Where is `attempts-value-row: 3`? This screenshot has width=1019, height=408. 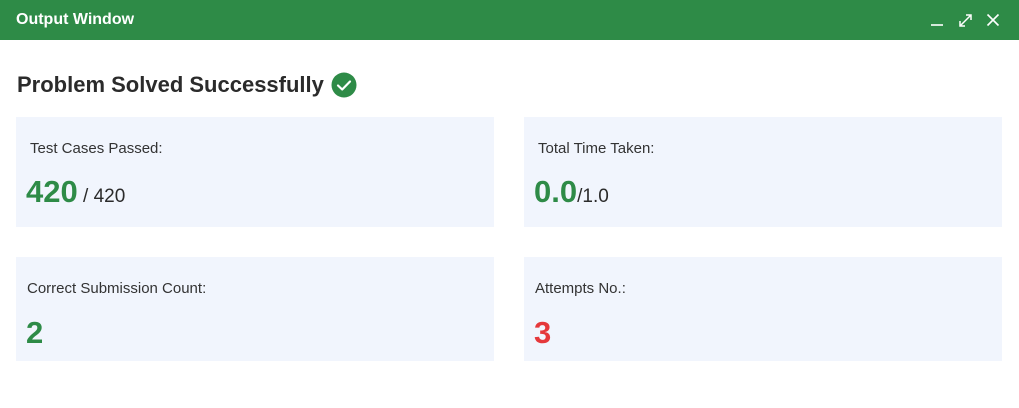 attempts-value-row: 3 is located at coordinates (542, 333).